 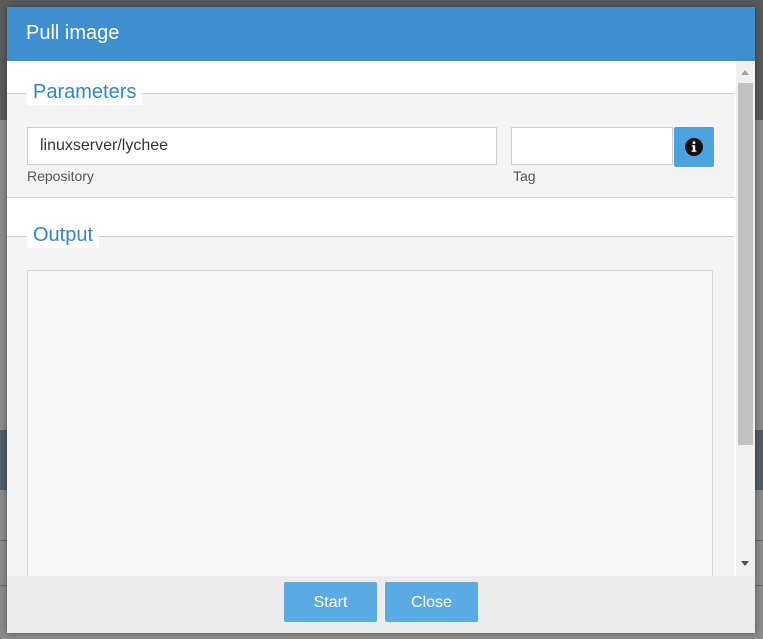 I want to click on parameters-legend: Parameters, so click(x=85, y=92).